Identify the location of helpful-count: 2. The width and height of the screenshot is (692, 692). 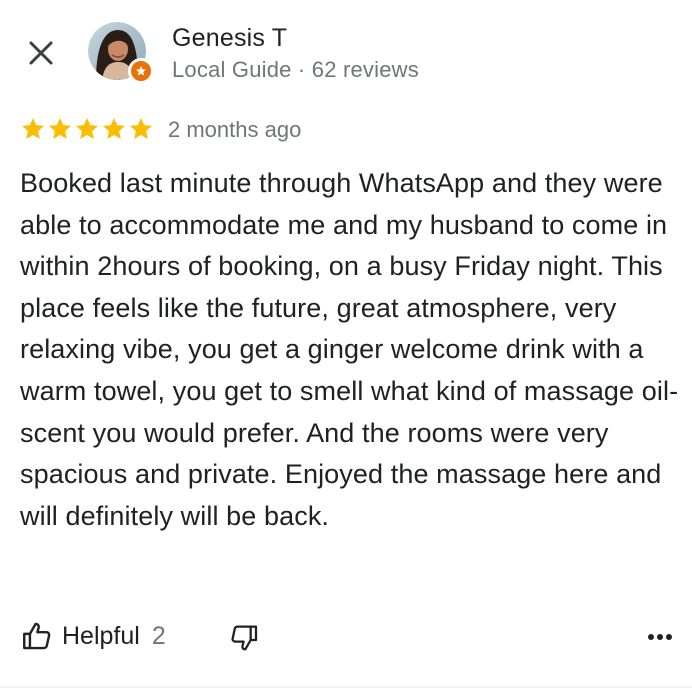
(158, 635).